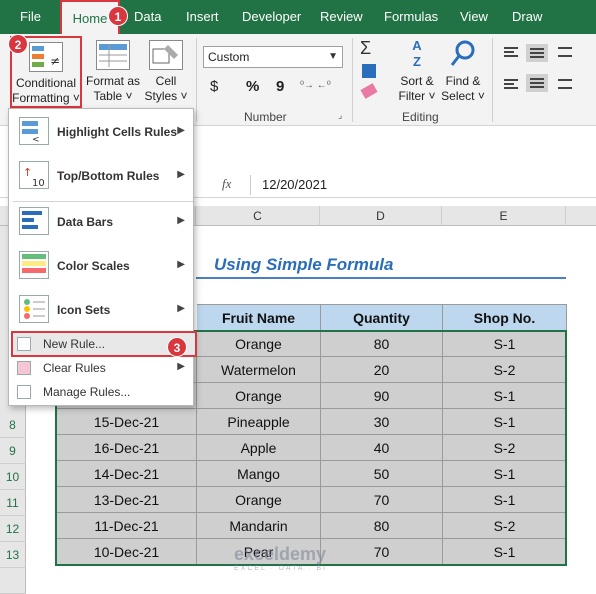  I want to click on dialog-launcher-icon: ⌟, so click(340, 115).